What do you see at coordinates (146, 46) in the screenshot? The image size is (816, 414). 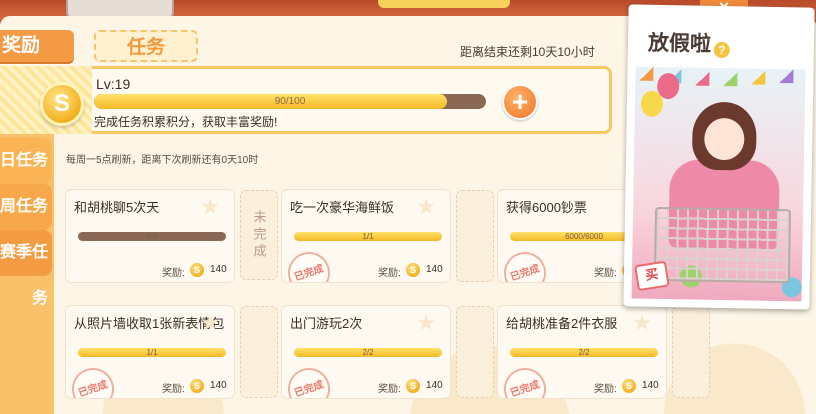 I see `tab-task: 任务` at bounding box center [146, 46].